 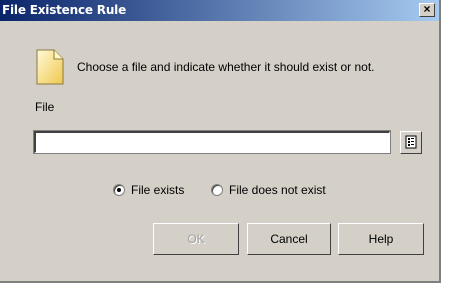 I want to click on help-button: Help, so click(x=381, y=239).